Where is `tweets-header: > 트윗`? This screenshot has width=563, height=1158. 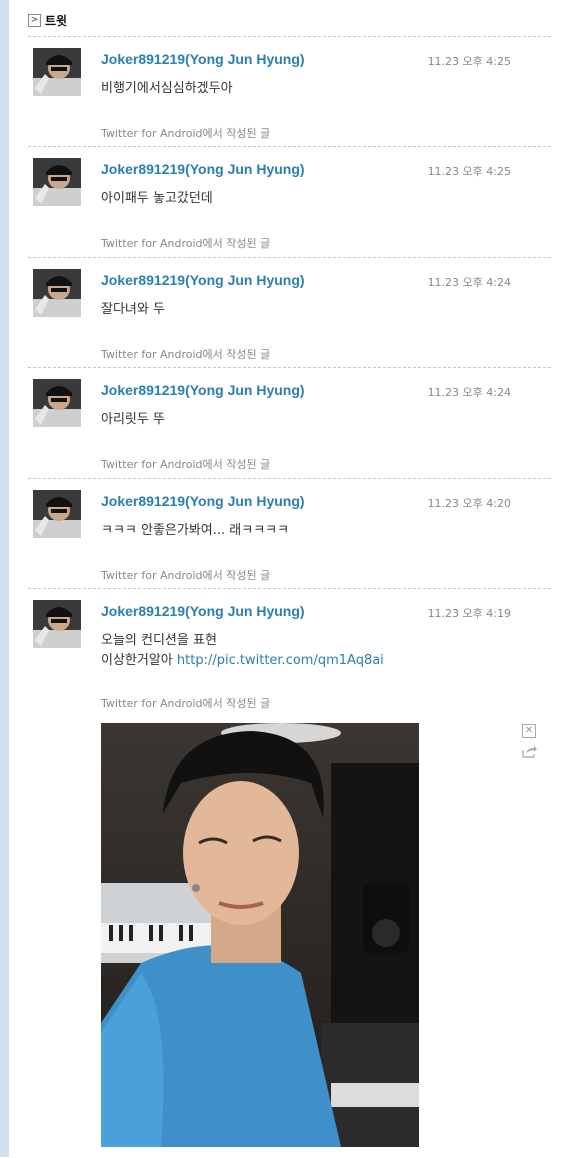 tweets-header: > 트윗 is located at coordinates (47, 20).